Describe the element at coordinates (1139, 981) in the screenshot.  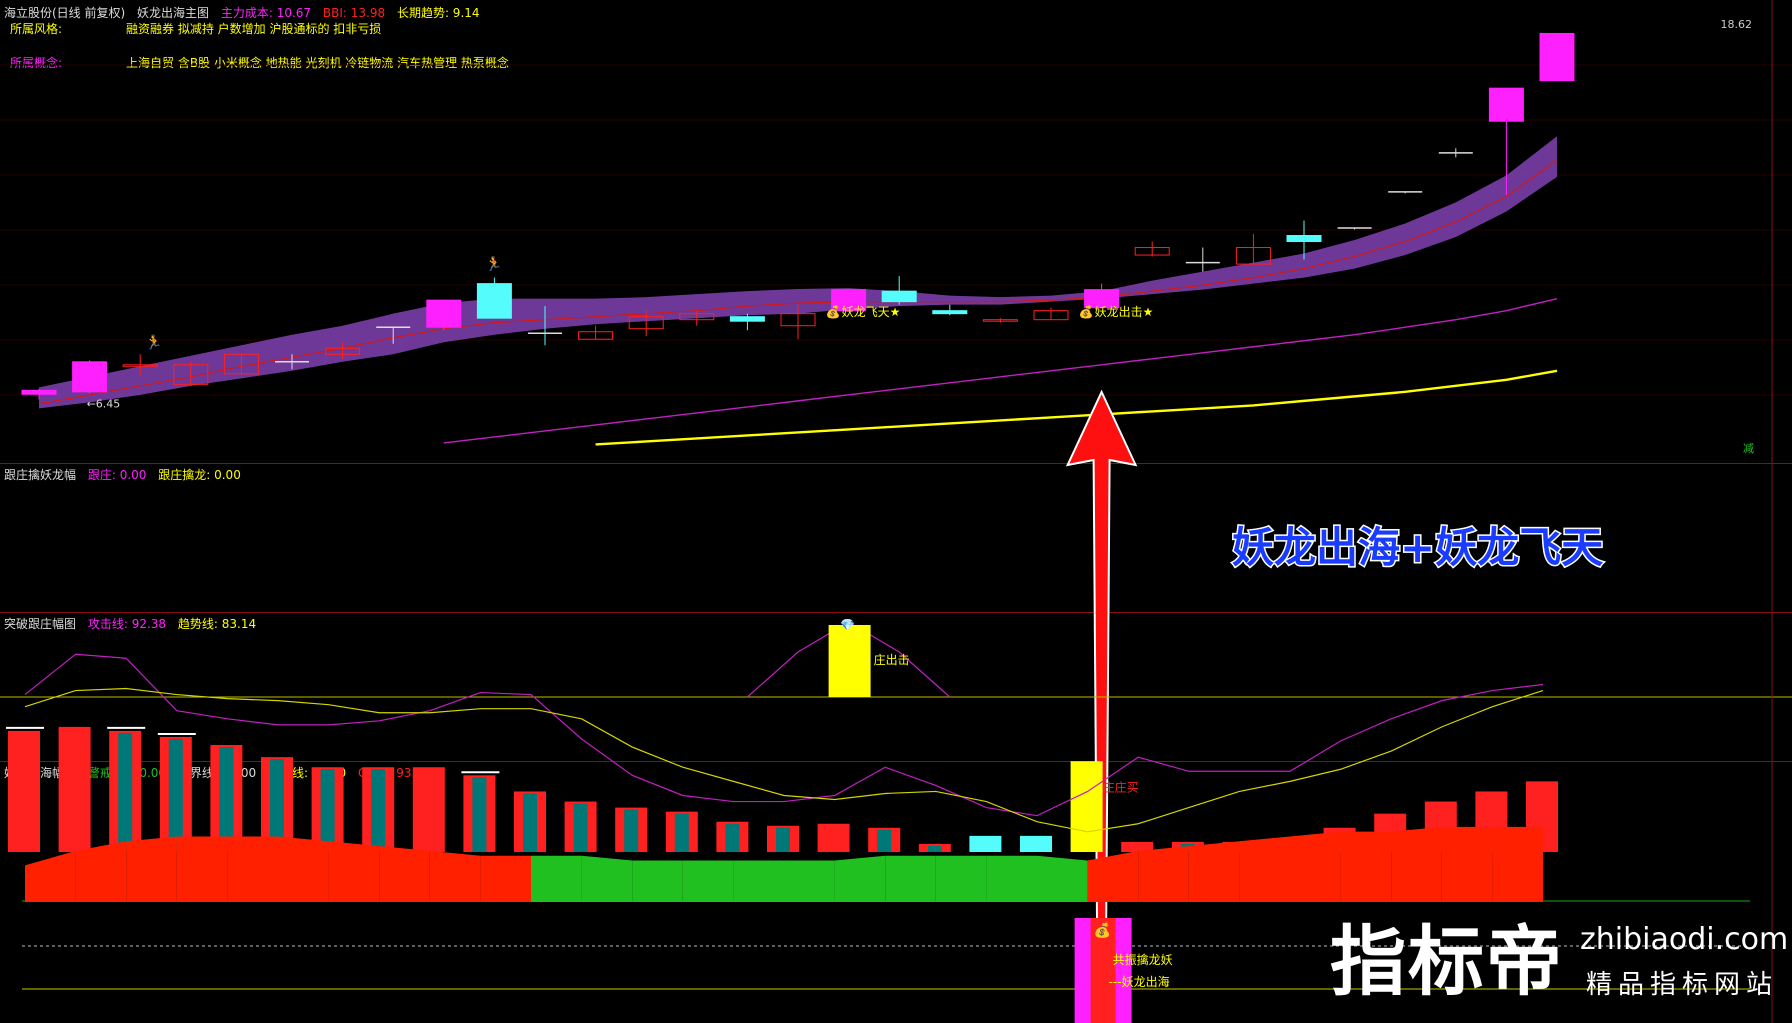
I see `panel4-label-2: ---妖龙出海` at that location.